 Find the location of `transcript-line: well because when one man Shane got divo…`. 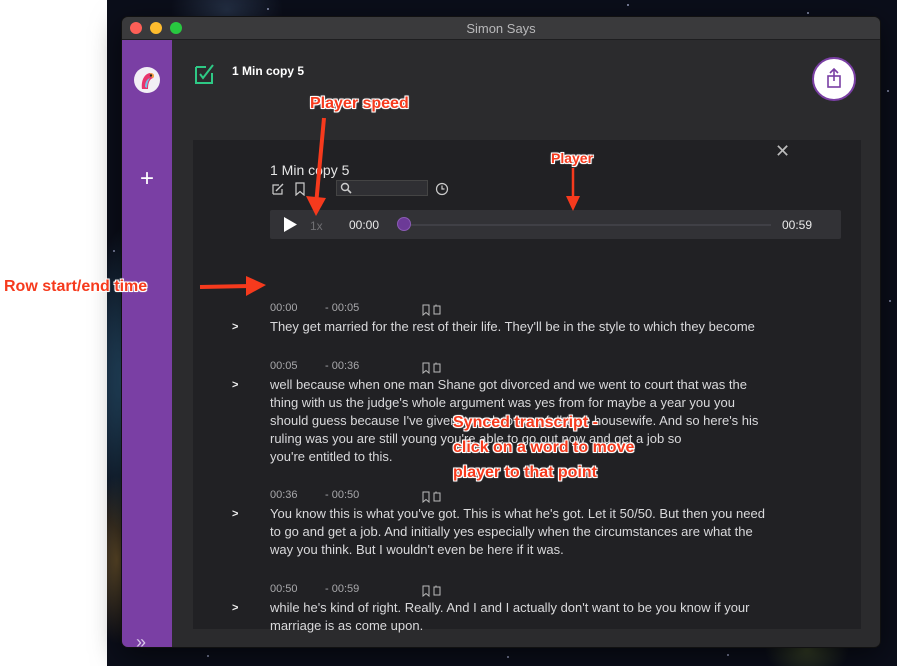

transcript-line: well because when one man Shane got divo… is located at coordinates (554, 385).